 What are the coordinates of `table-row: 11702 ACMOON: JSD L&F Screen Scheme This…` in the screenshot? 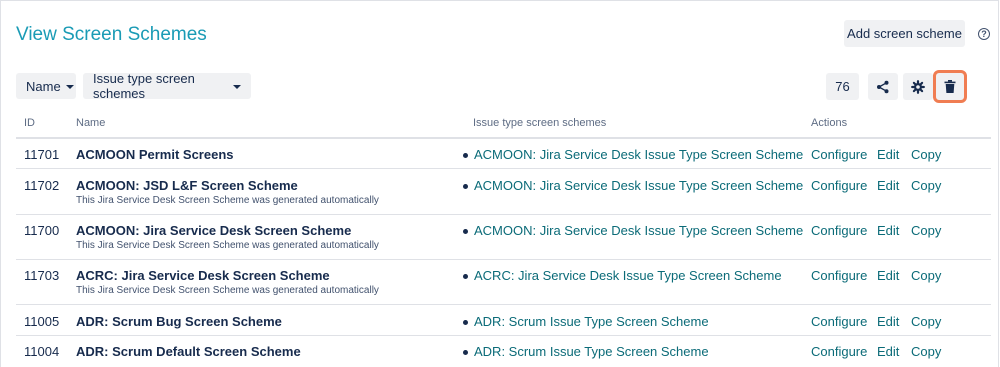 It's located at (503, 192).